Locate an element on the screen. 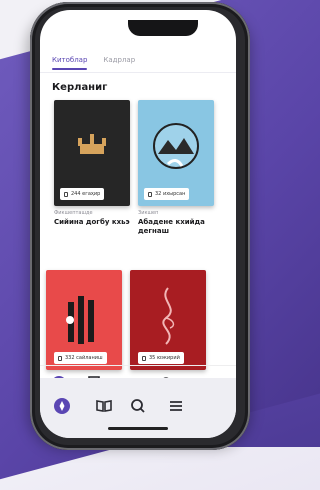 This screenshot has height=490, width=320. book-card-1: 244 егаҳир is located at coordinates (92, 153).